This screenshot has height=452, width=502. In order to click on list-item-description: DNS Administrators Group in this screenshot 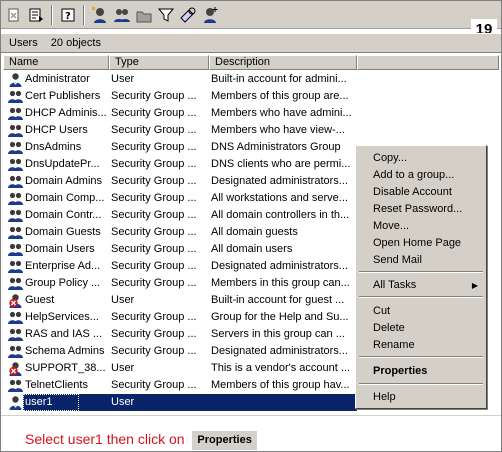, I will do `click(276, 147)`.